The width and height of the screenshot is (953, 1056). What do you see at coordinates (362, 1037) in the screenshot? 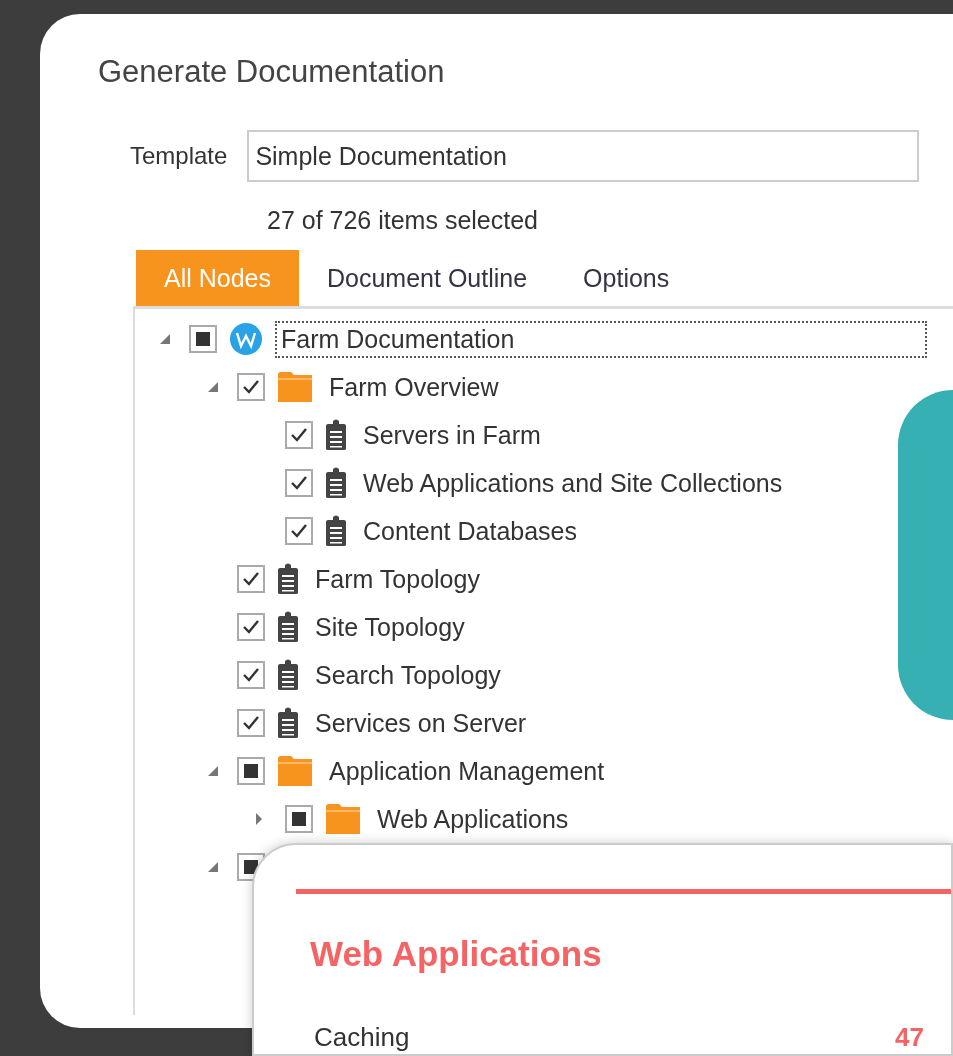
I see `stat-label: Caching` at bounding box center [362, 1037].